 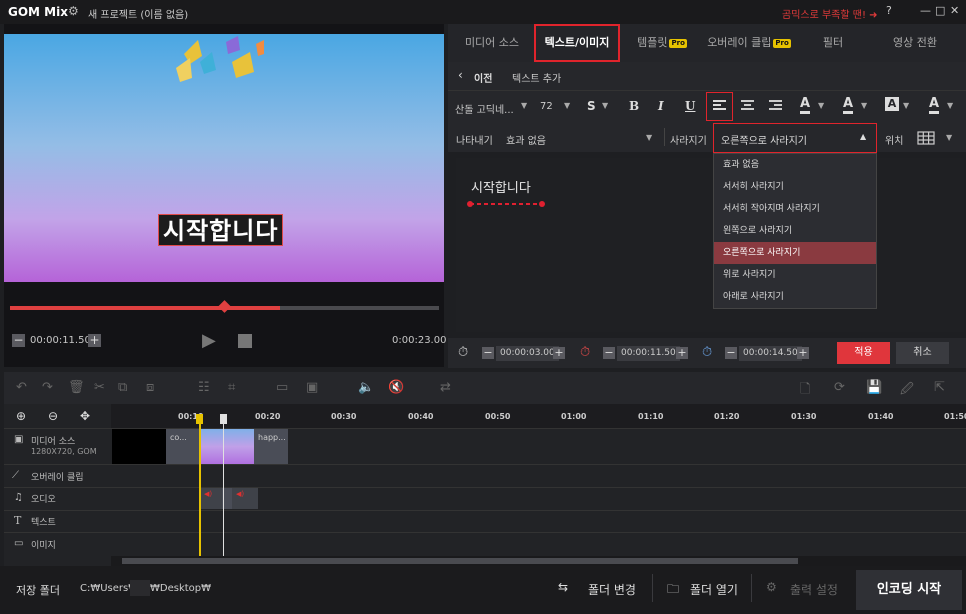 What do you see at coordinates (922, 353) in the screenshot?
I see `cancel-button: 취소` at bounding box center [922, 353].